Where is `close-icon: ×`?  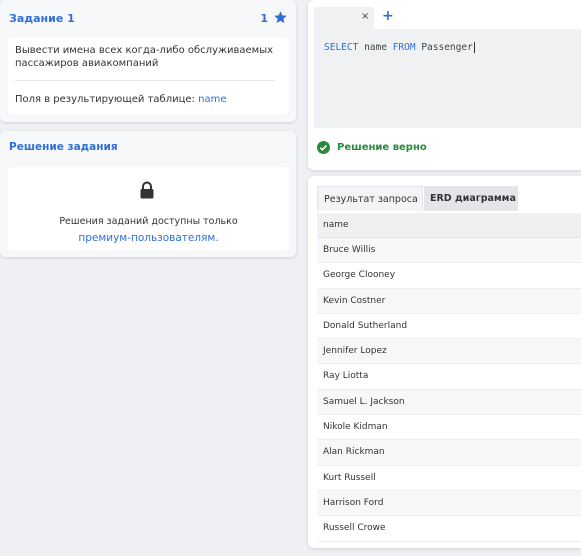 close-icon: × is located at coordinates (365, 16).